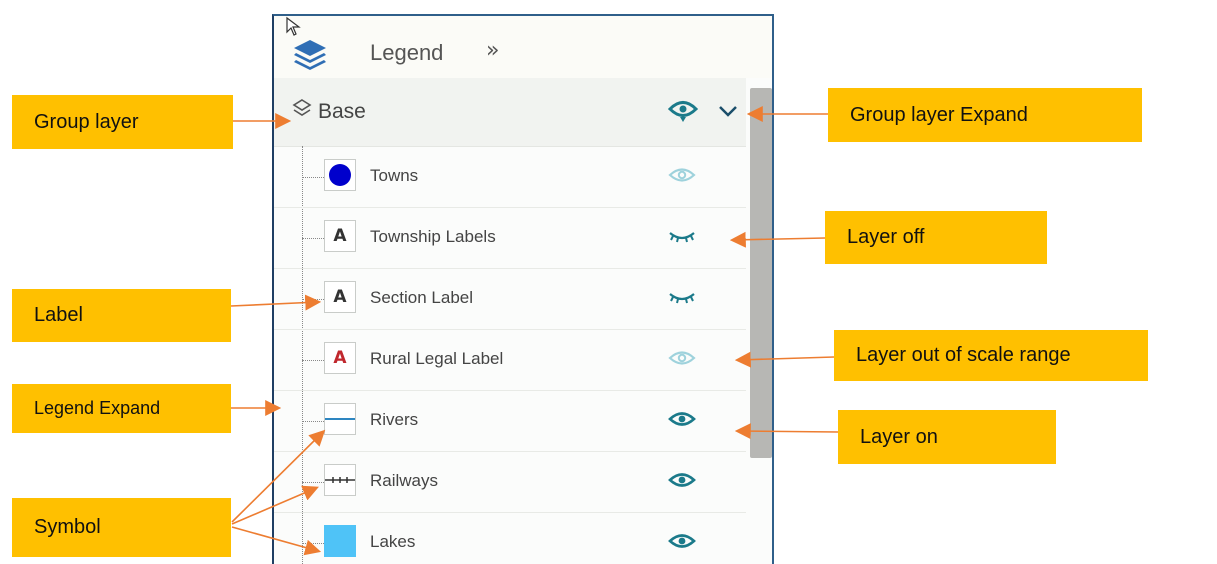 This screenshot has height=564, width=1217. What do you see at coordinates (340, 541) in the screenshot?
I see `square-symbol-icon` at bounding box center [340, 541].